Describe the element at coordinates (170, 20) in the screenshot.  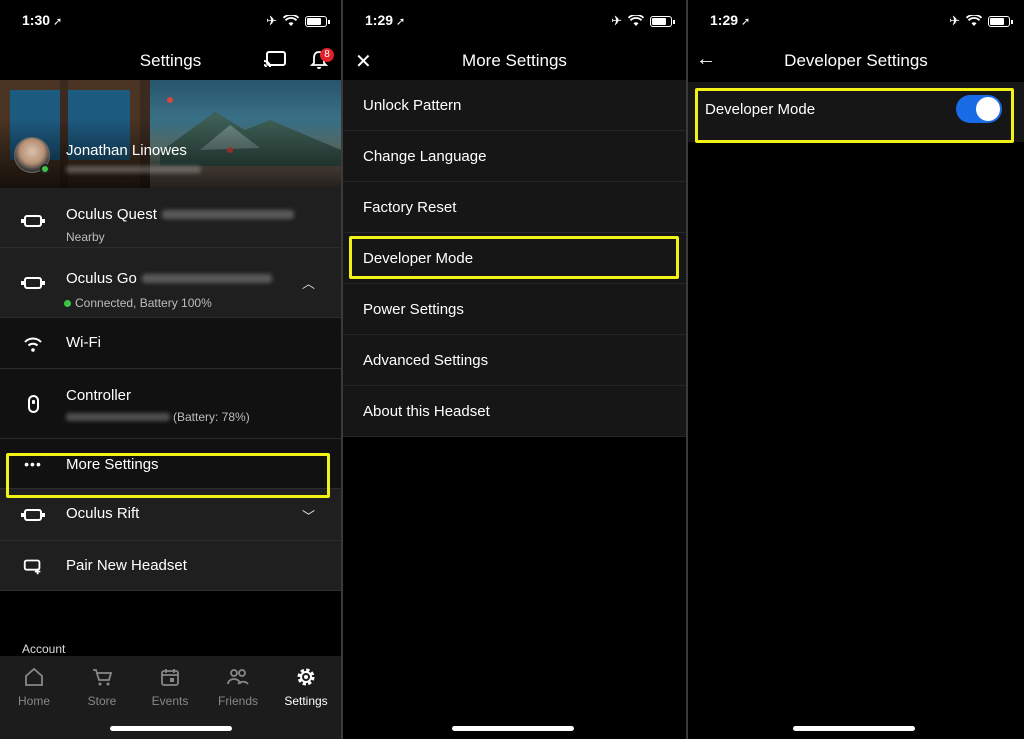
I see `status-bar: 1:30 ➚ ✈` at that location.